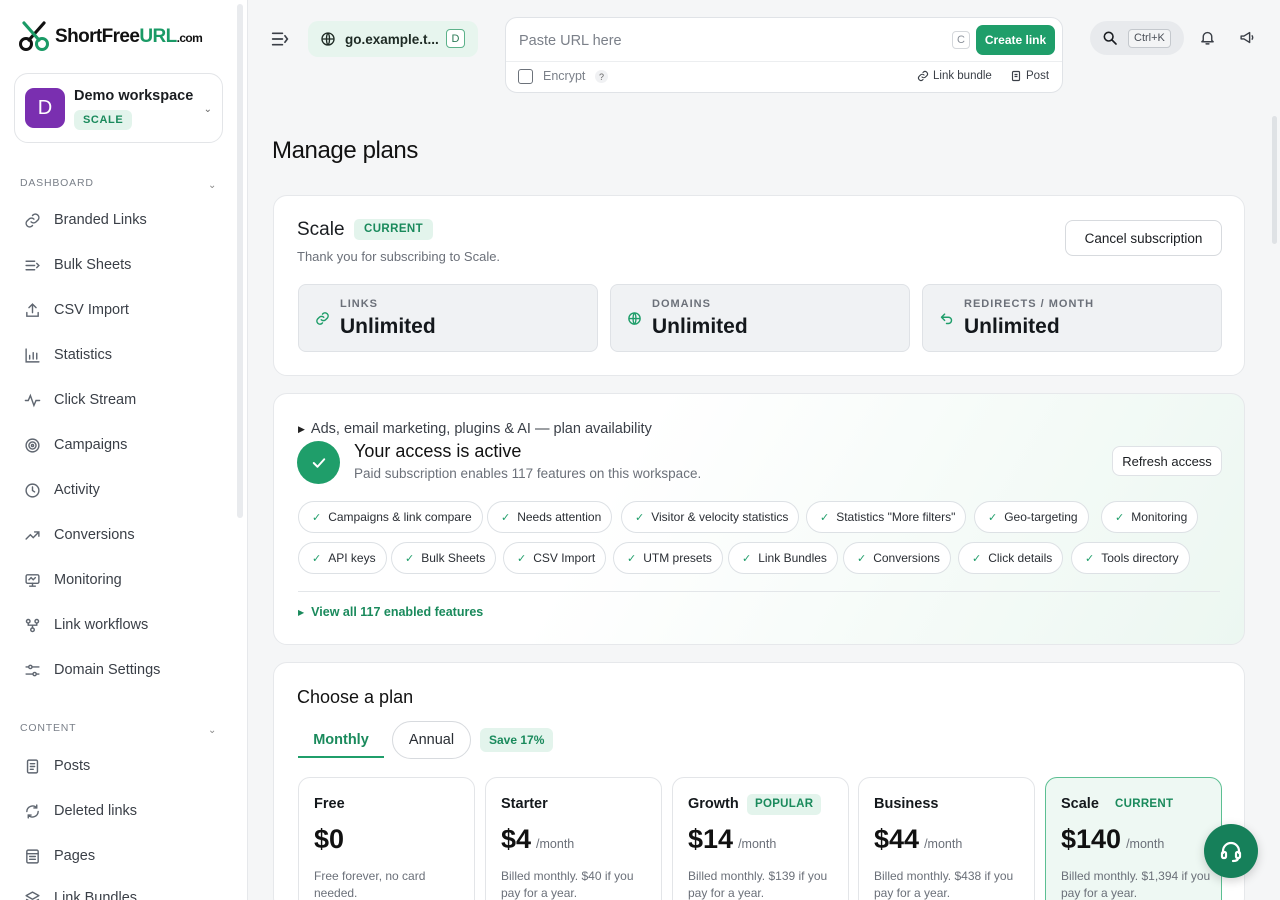 Image resolution: width=1280 pixels, height=900 pixels. Describe the element at coordinates (32, 535) in the screenshot. I see `trend-icon` at that location.